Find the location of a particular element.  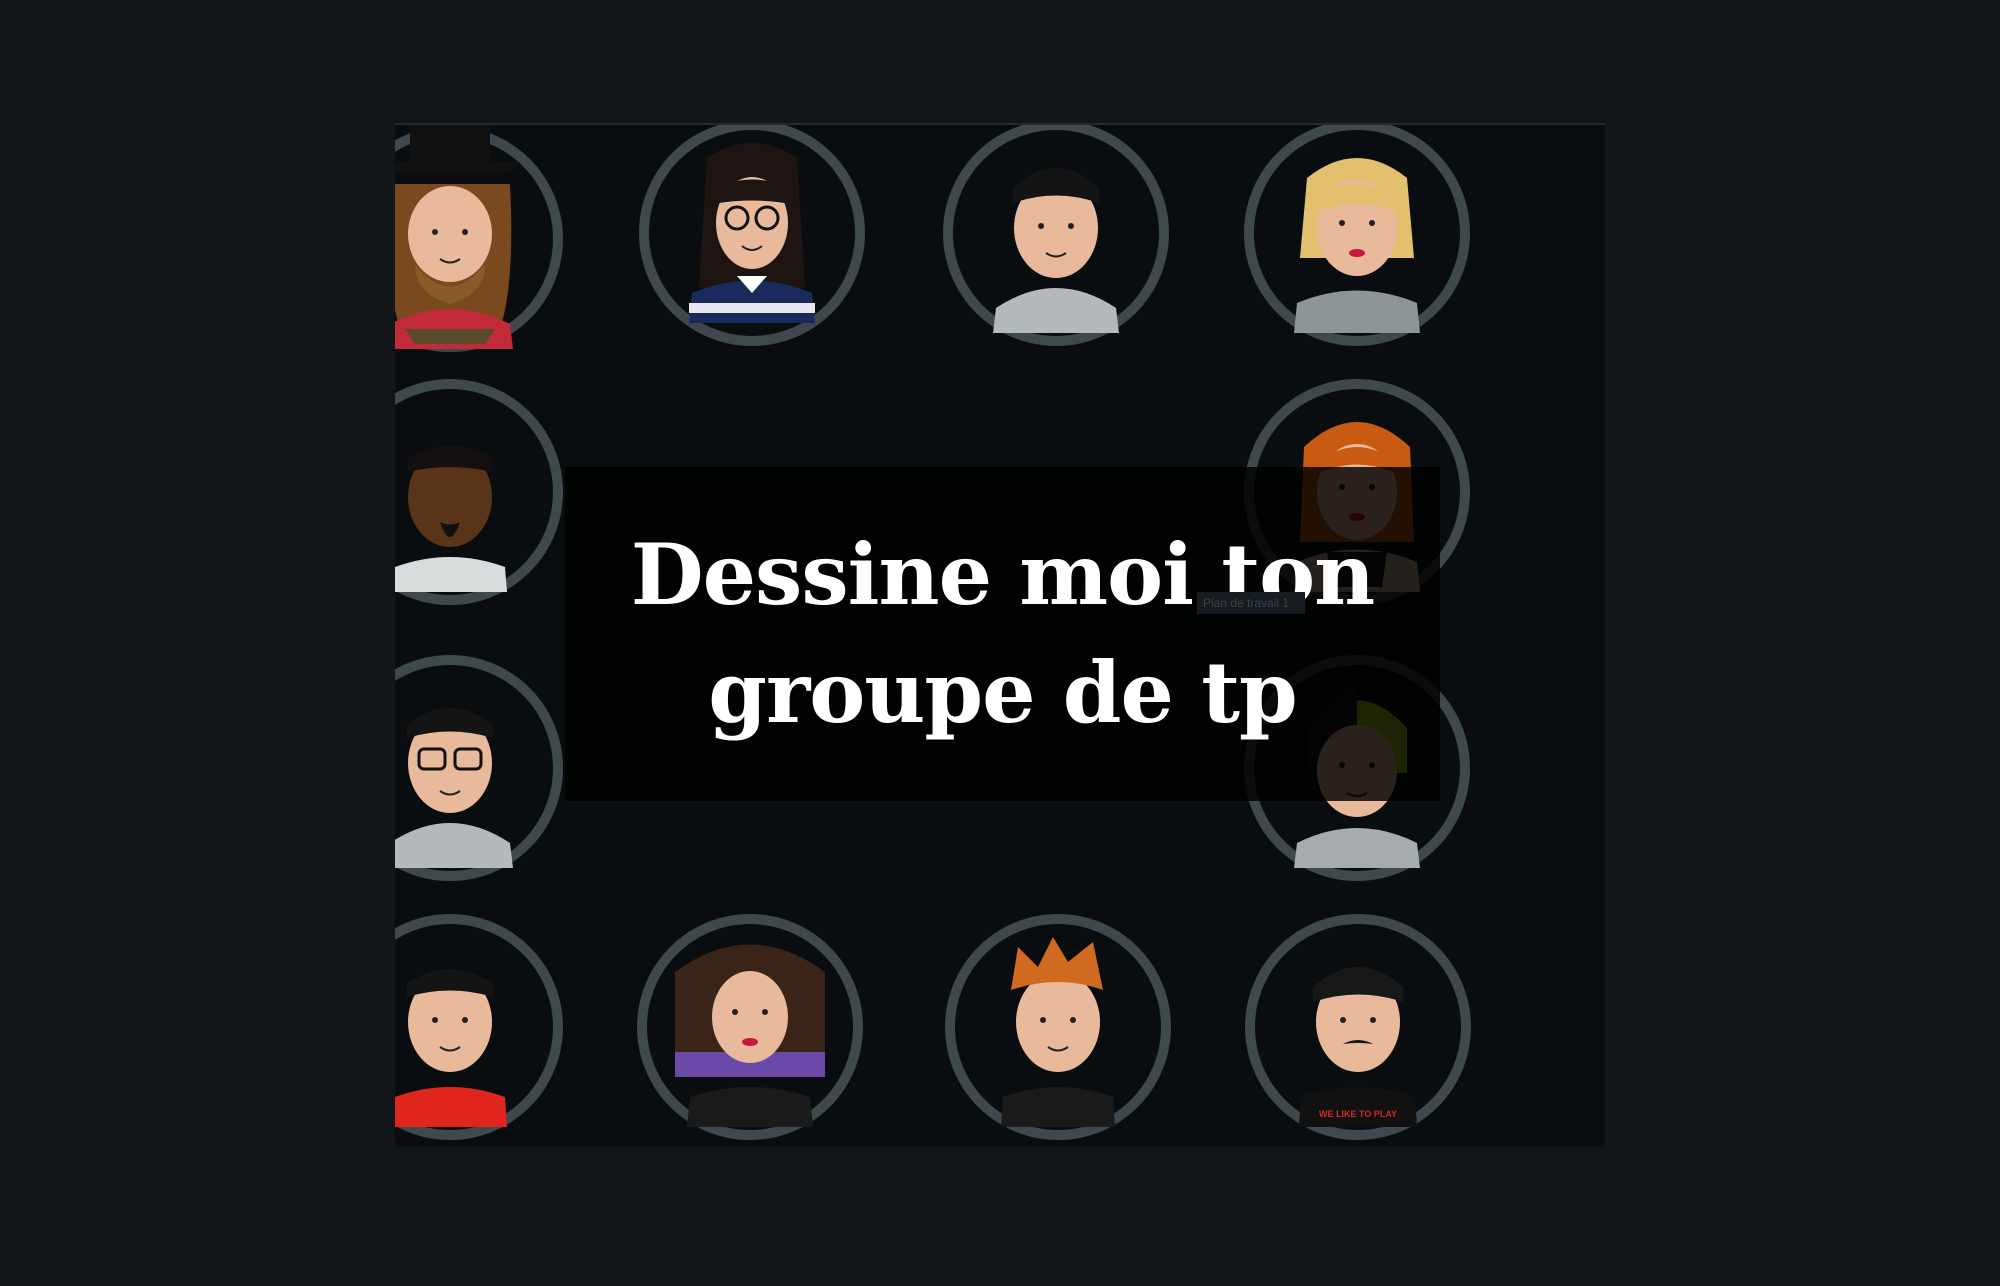

title-box: Dessine moi ton groupe de tp is located at coordinates (1002, 634).